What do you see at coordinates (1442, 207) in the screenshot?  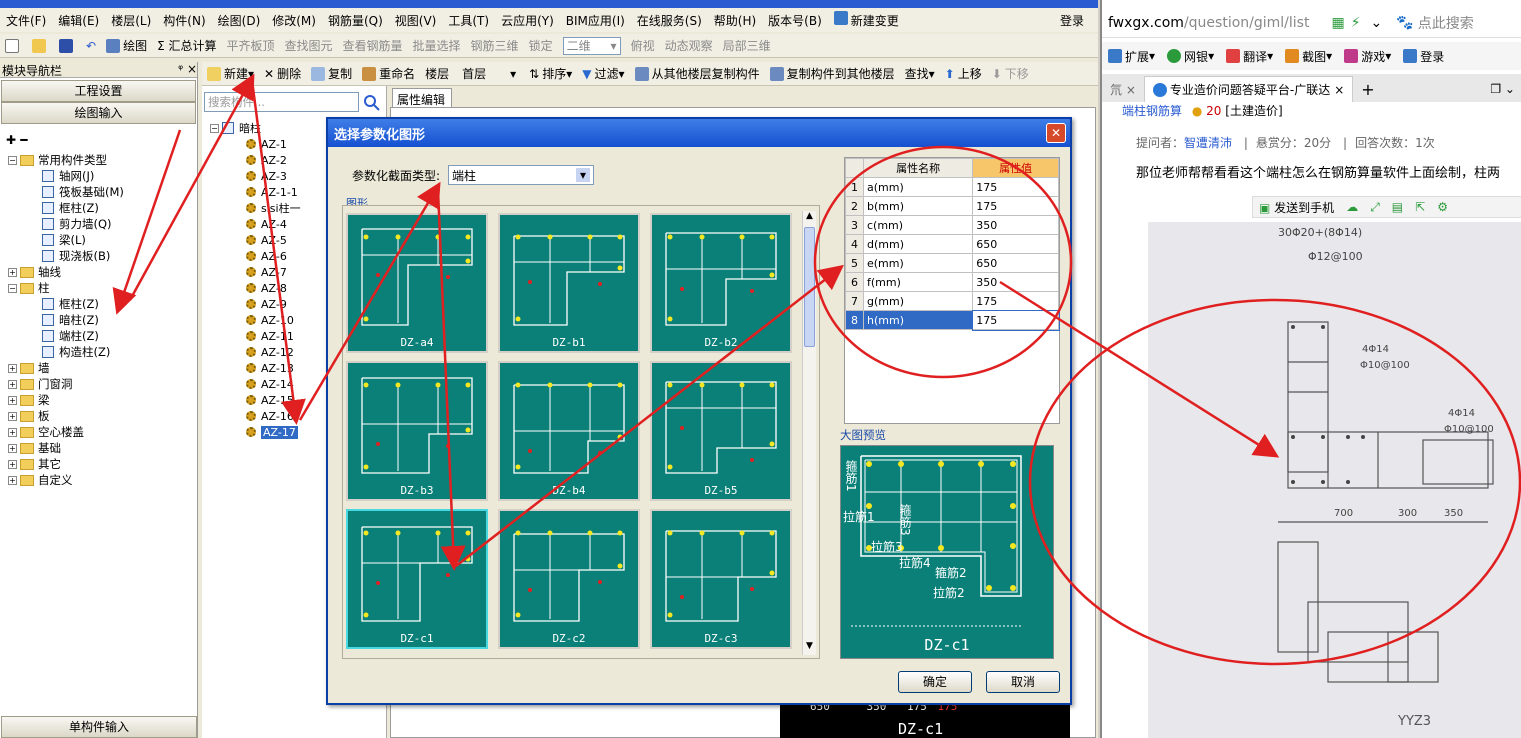 I see `settings-gear-icon: ⚙` at bounding box center [1442, 207].